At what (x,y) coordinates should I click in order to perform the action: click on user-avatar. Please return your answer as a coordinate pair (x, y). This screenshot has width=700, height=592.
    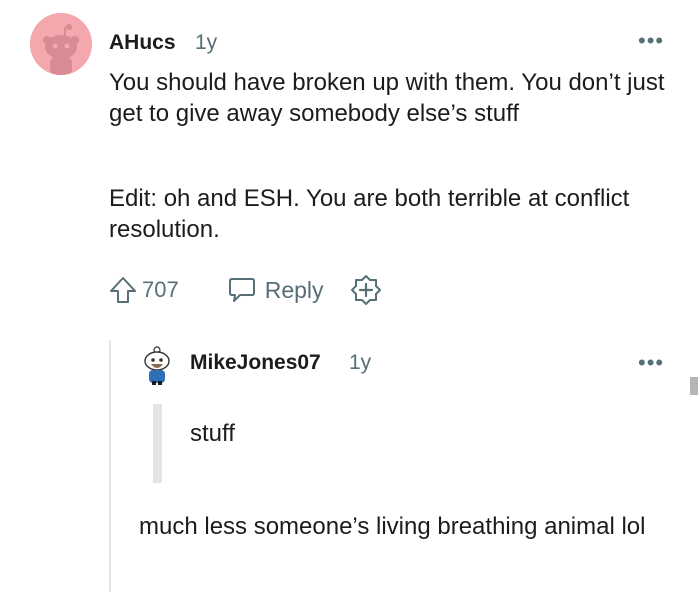
    Looking at the image, I should click on (61, 44).